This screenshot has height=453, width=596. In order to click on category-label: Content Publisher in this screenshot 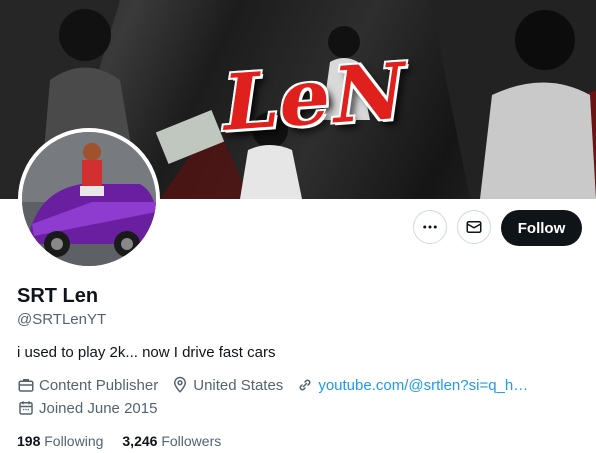, I will do `click(99, 385)`.